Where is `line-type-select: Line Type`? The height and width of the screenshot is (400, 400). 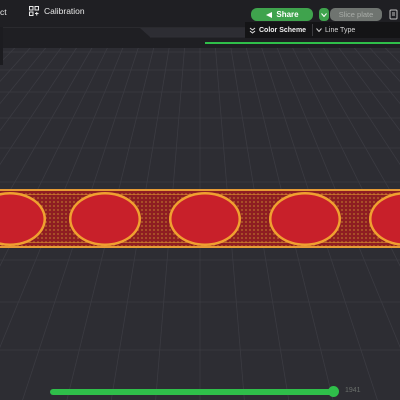 line-type-select: Line Type is located at coordinates (355, 30).